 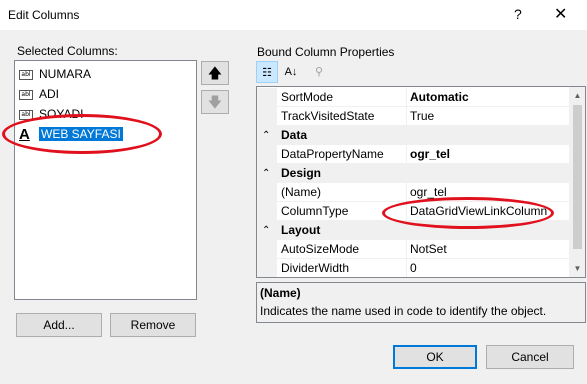 What do you see at coordinates (44, 15) in the screenshot?
I see `window-title: Edit Columns` at bounding box center [44, 15].